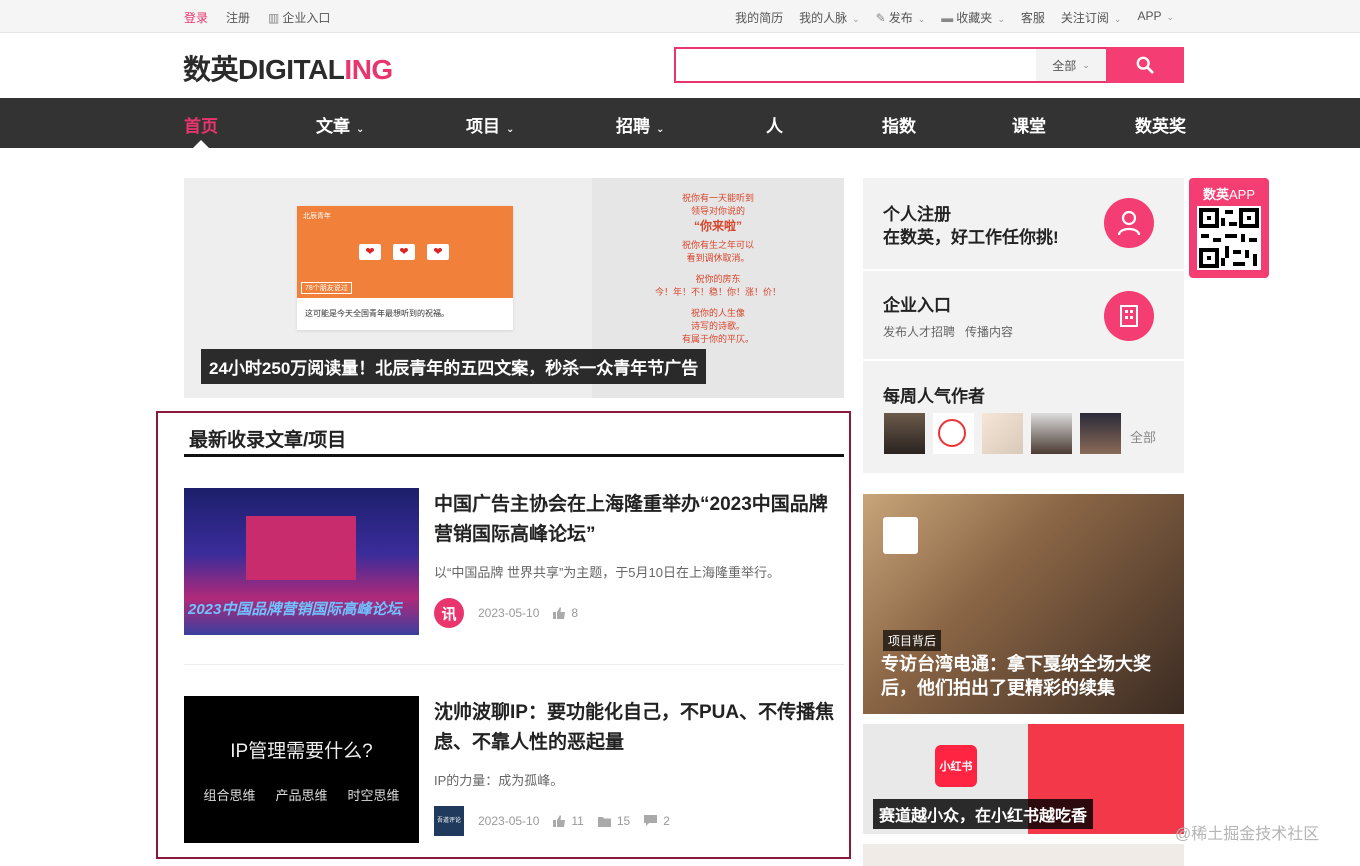 The width and height of the screenshot is (1360, 866). Describe the element at coordinates (973, 17) in the screenshot. I see `favorites-menu: ▬ 收藏夹 ⌄` at that location.